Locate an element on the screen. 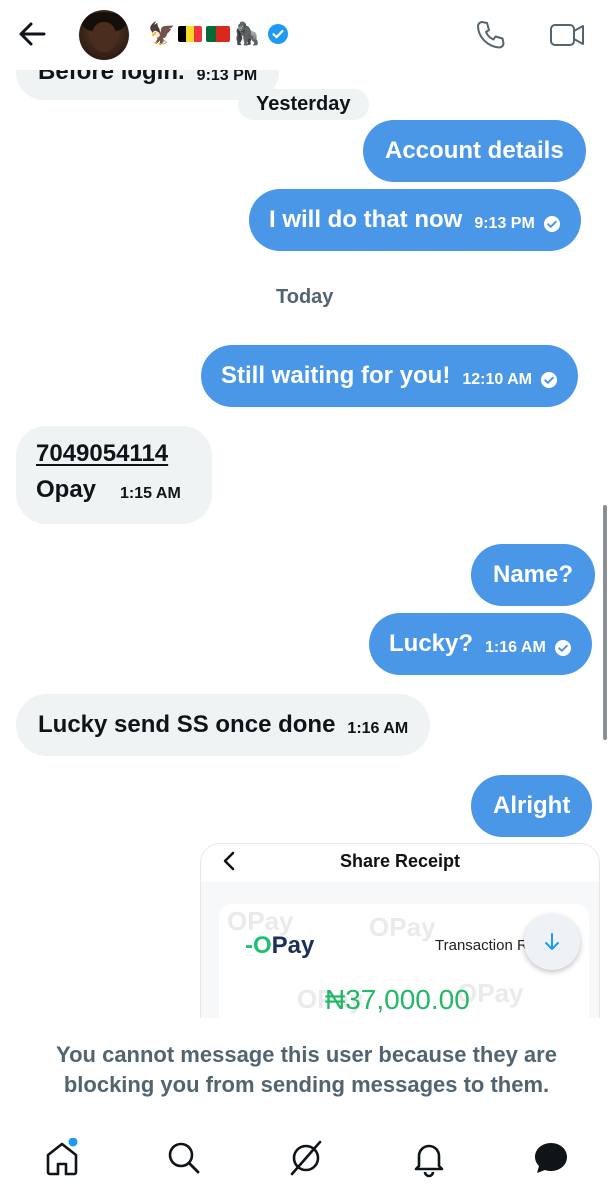  arrow-down-icon is located at coordinates (552, 941).